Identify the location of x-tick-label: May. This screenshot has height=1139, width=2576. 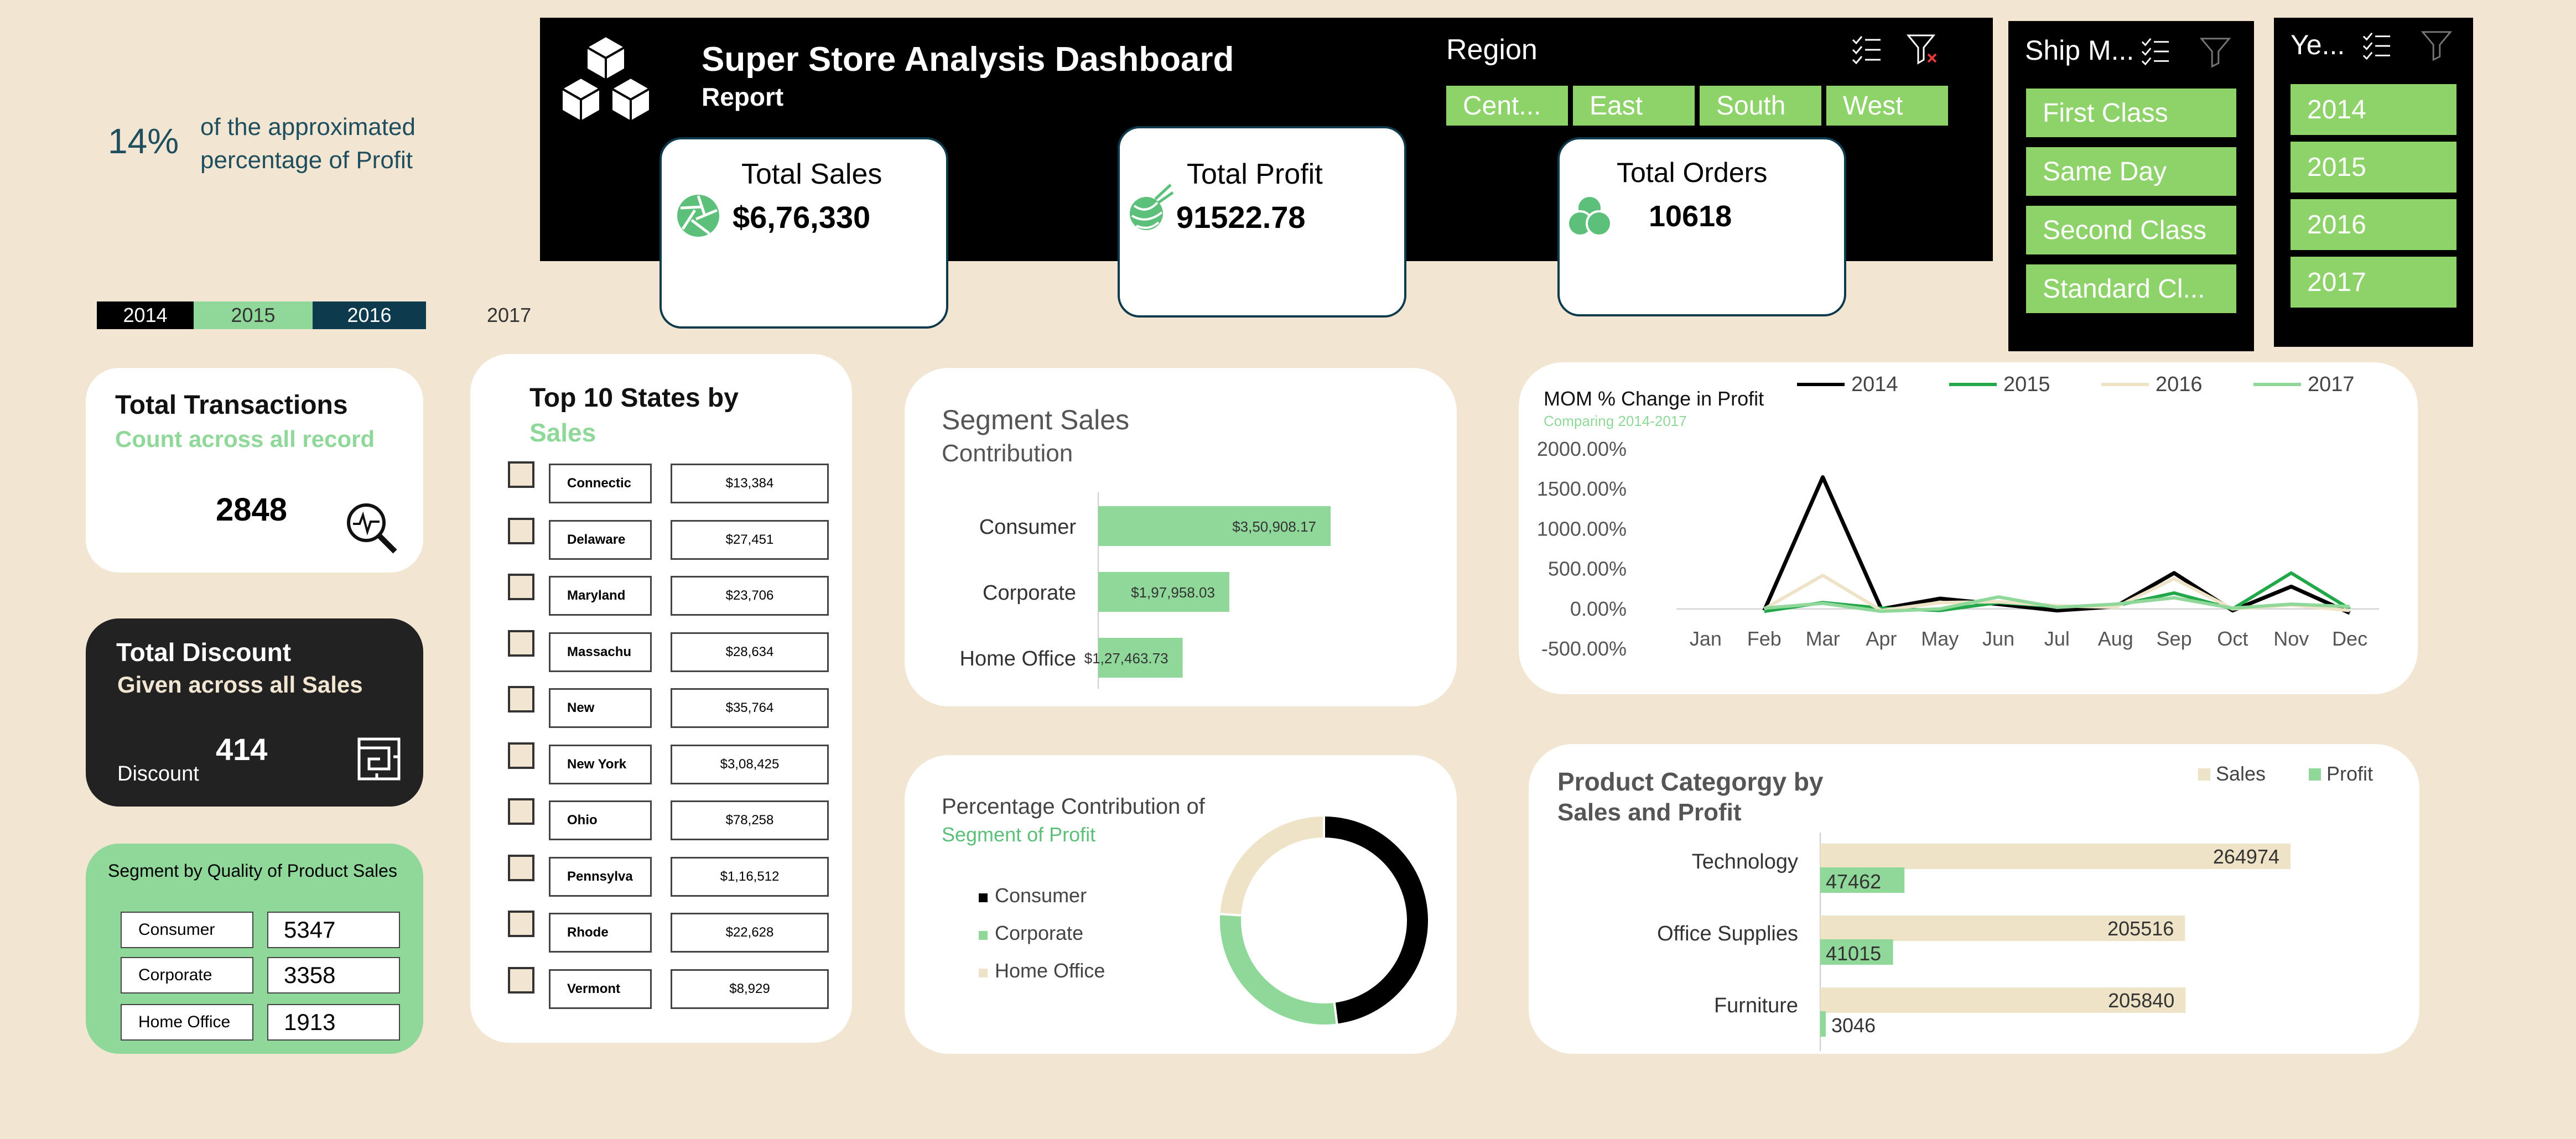
(1940, 638).